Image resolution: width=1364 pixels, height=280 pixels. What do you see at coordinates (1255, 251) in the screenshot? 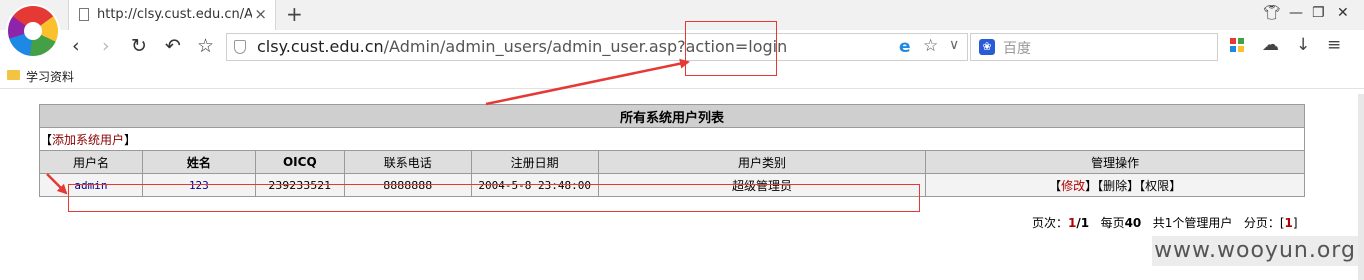
I see `watermark: www.wooyun.org` at bounding box center [1255, 251].